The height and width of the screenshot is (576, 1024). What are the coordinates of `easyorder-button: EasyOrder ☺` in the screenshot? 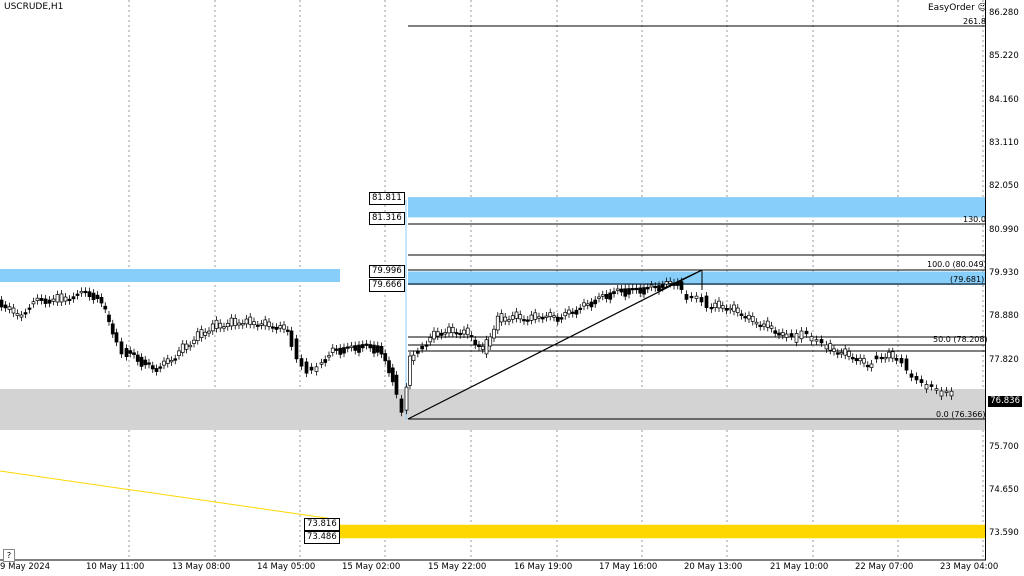 It's located at (957, 8).